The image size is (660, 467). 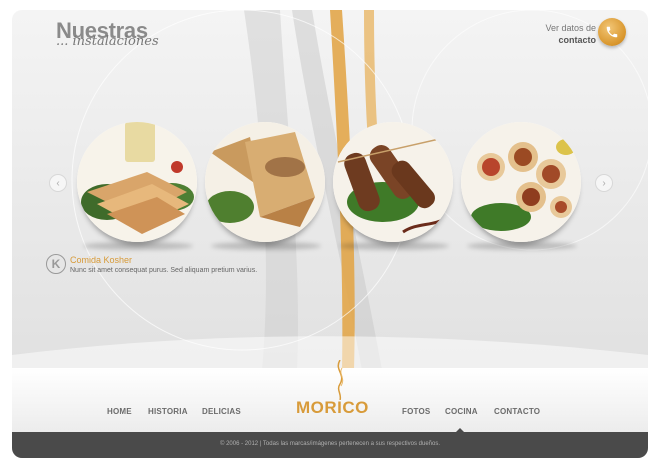 I want to click on contact-line-2: contacto, so click(x=577, y=40).